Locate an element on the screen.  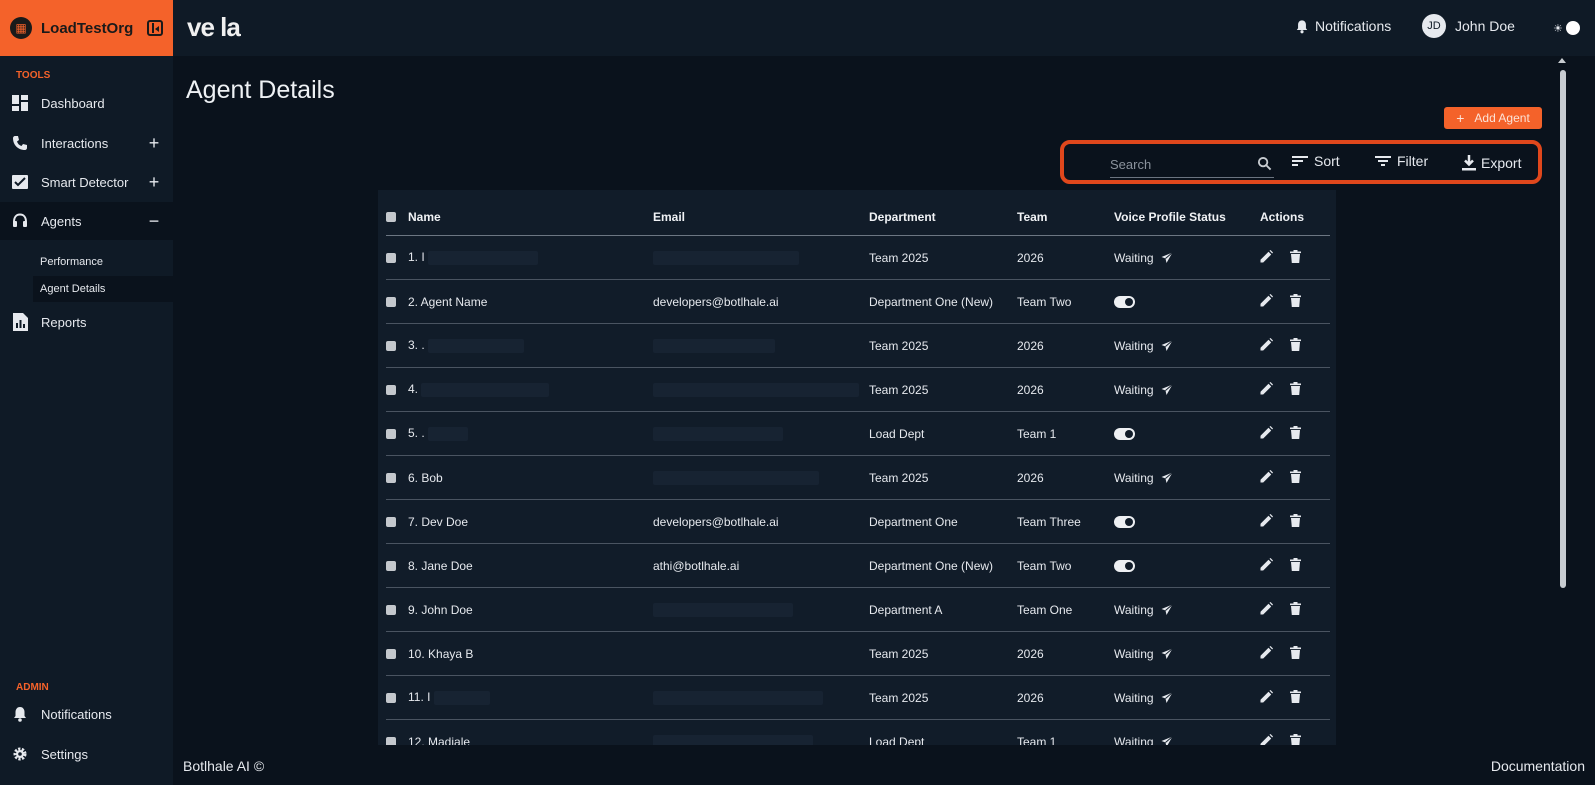
table-row: 3. . Team 2025 2026 Waiting is located at coordinates (858, 345).